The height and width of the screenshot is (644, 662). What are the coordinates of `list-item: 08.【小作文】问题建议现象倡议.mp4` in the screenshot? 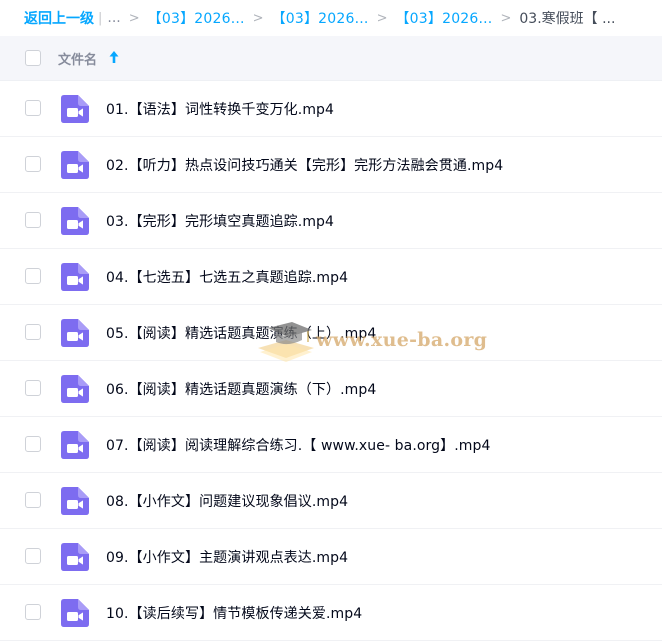 It's located at (331, 501).